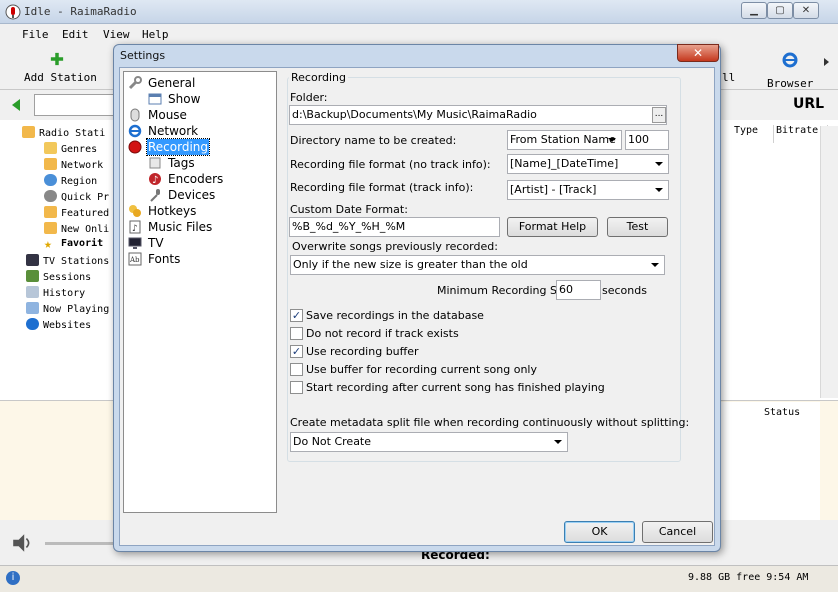 The height and width of the screenshot is (592, 838). Describe the element at coordinates (637, 227) in the screenshot. I see `test-button: Test` at that location.